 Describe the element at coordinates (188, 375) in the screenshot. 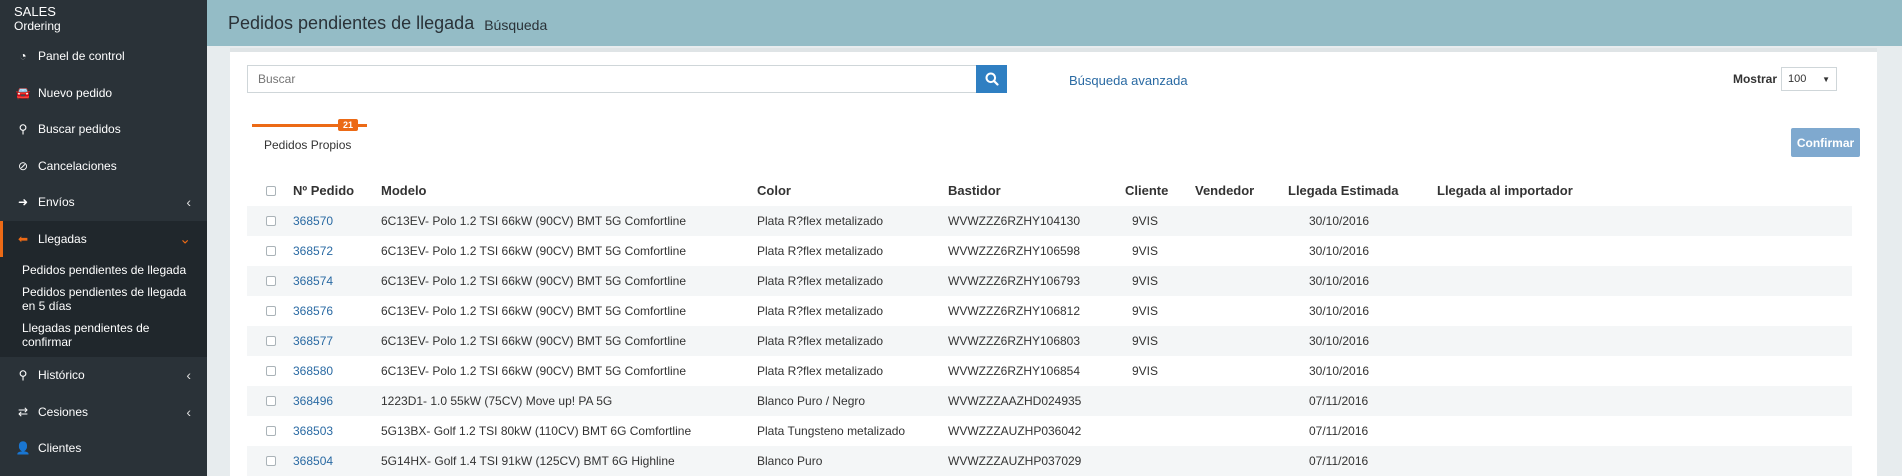

I see `chevron-left-icon: ‹` at that location.